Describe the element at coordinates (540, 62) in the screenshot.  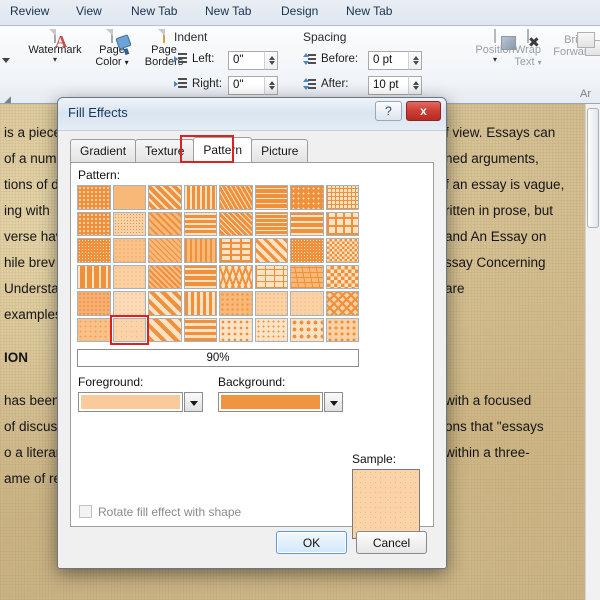
I see `wrap-text-caret-icon: ▾` at that location.